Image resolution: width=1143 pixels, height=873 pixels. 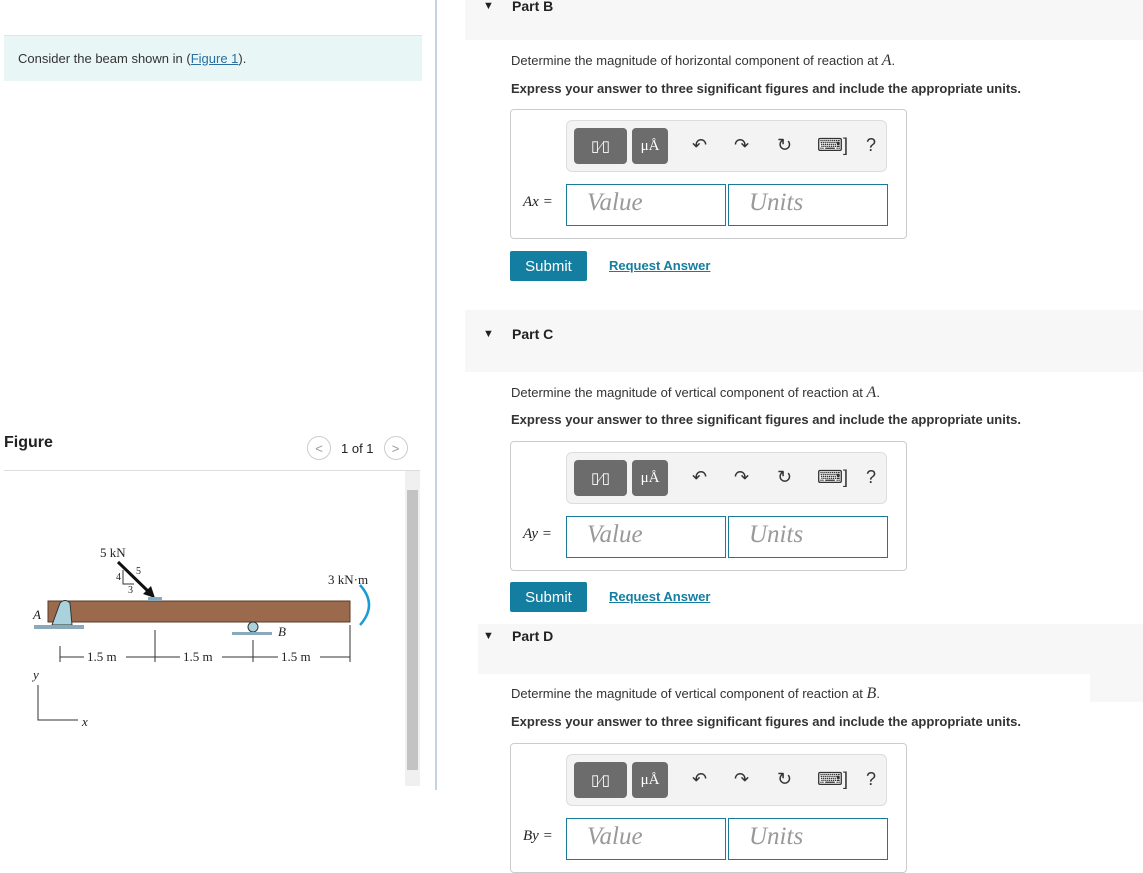 What do you see at coordinates (57, 703) in the screenshot?
I see `axes-icon` at bounding box center [57, 703].